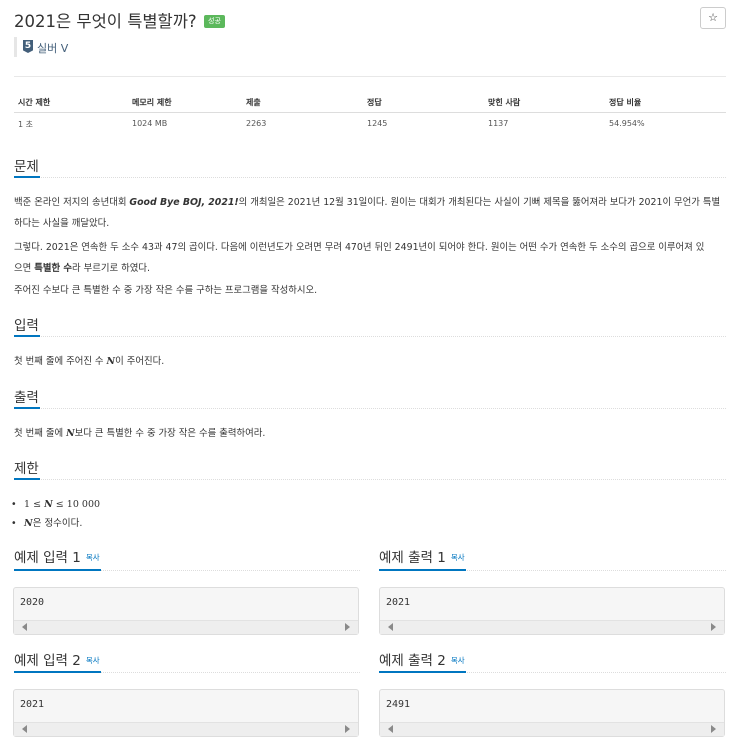 This screenshot has width=745, height=750. Describe the element at coordinates (398, 704) in the screenshot. I see `sample-output-2-value: 2491` at that location.